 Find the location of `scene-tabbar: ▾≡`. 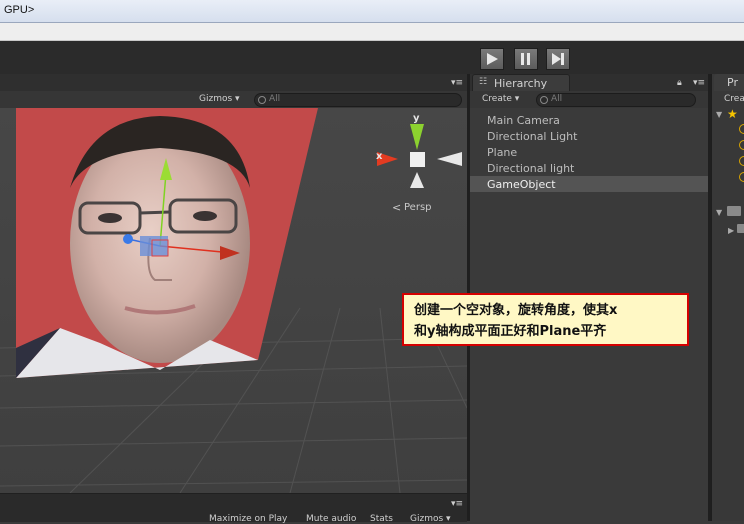

scene-tabbar: ▾≡ is located at coordinates (233, 82).